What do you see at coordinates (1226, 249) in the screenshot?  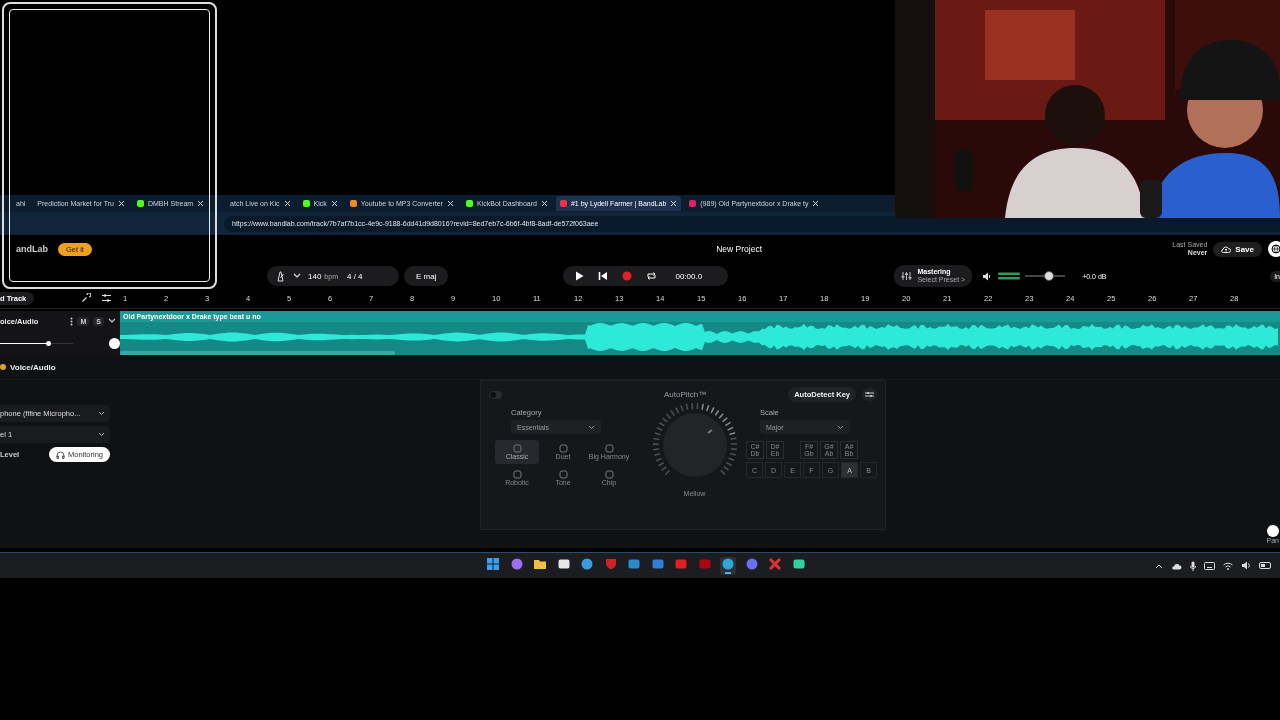 I see `cloud-upload-icon` at bounding box center [1226, 249].